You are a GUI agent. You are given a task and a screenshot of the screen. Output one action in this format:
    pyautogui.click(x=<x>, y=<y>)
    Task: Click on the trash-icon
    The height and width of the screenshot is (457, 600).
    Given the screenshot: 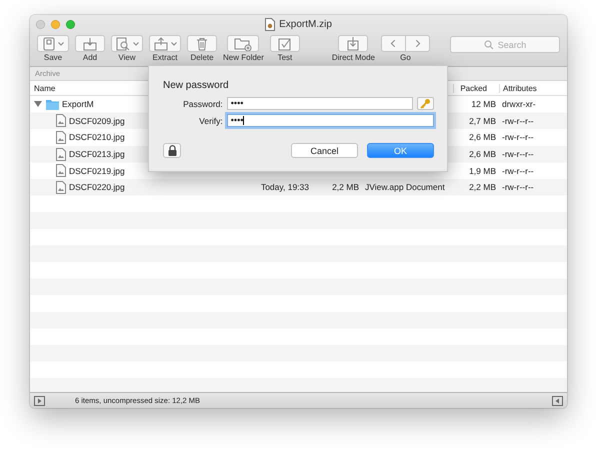 What is the action you would take?
    pyautogui.click(x=202, y=43)
    